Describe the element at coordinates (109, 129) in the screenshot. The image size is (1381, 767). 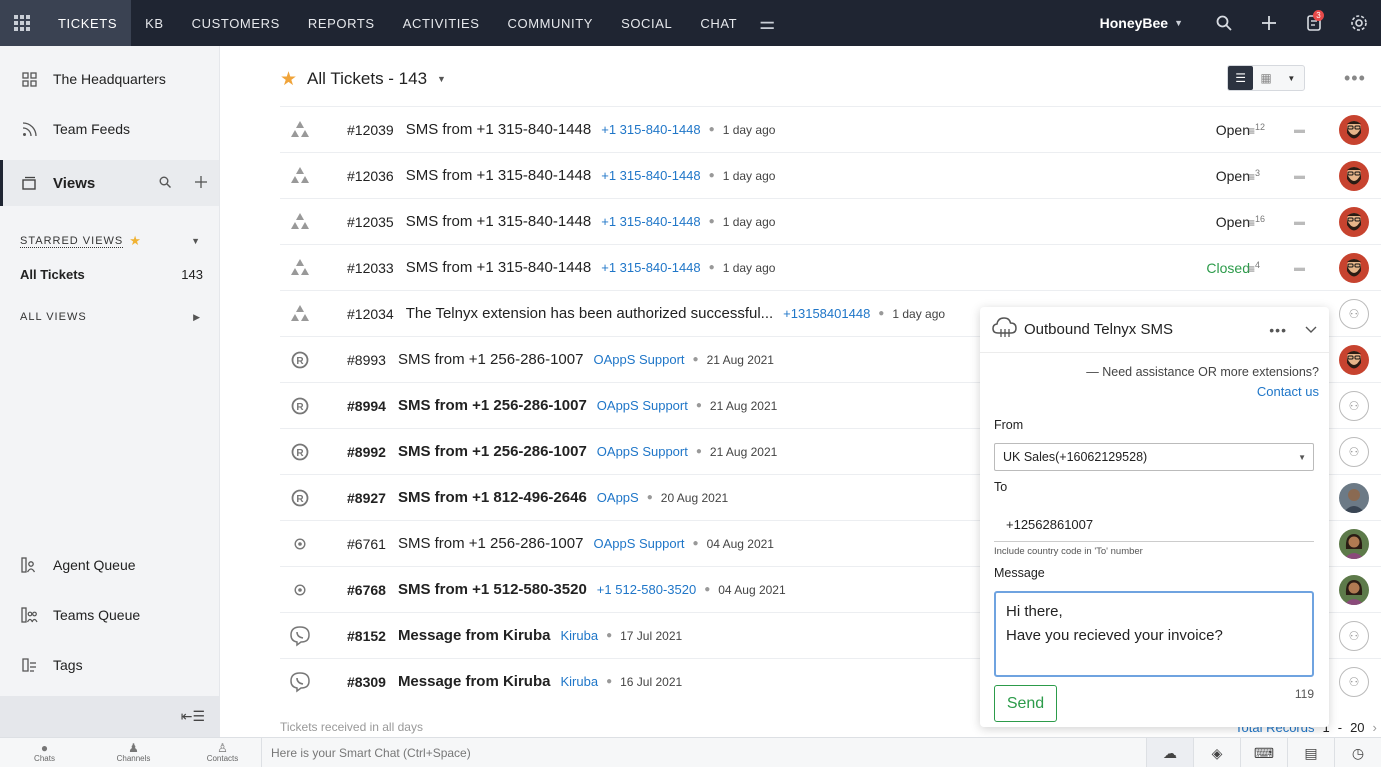
I see `sidebar-item-team-feeds: Team Feeds` at that location.